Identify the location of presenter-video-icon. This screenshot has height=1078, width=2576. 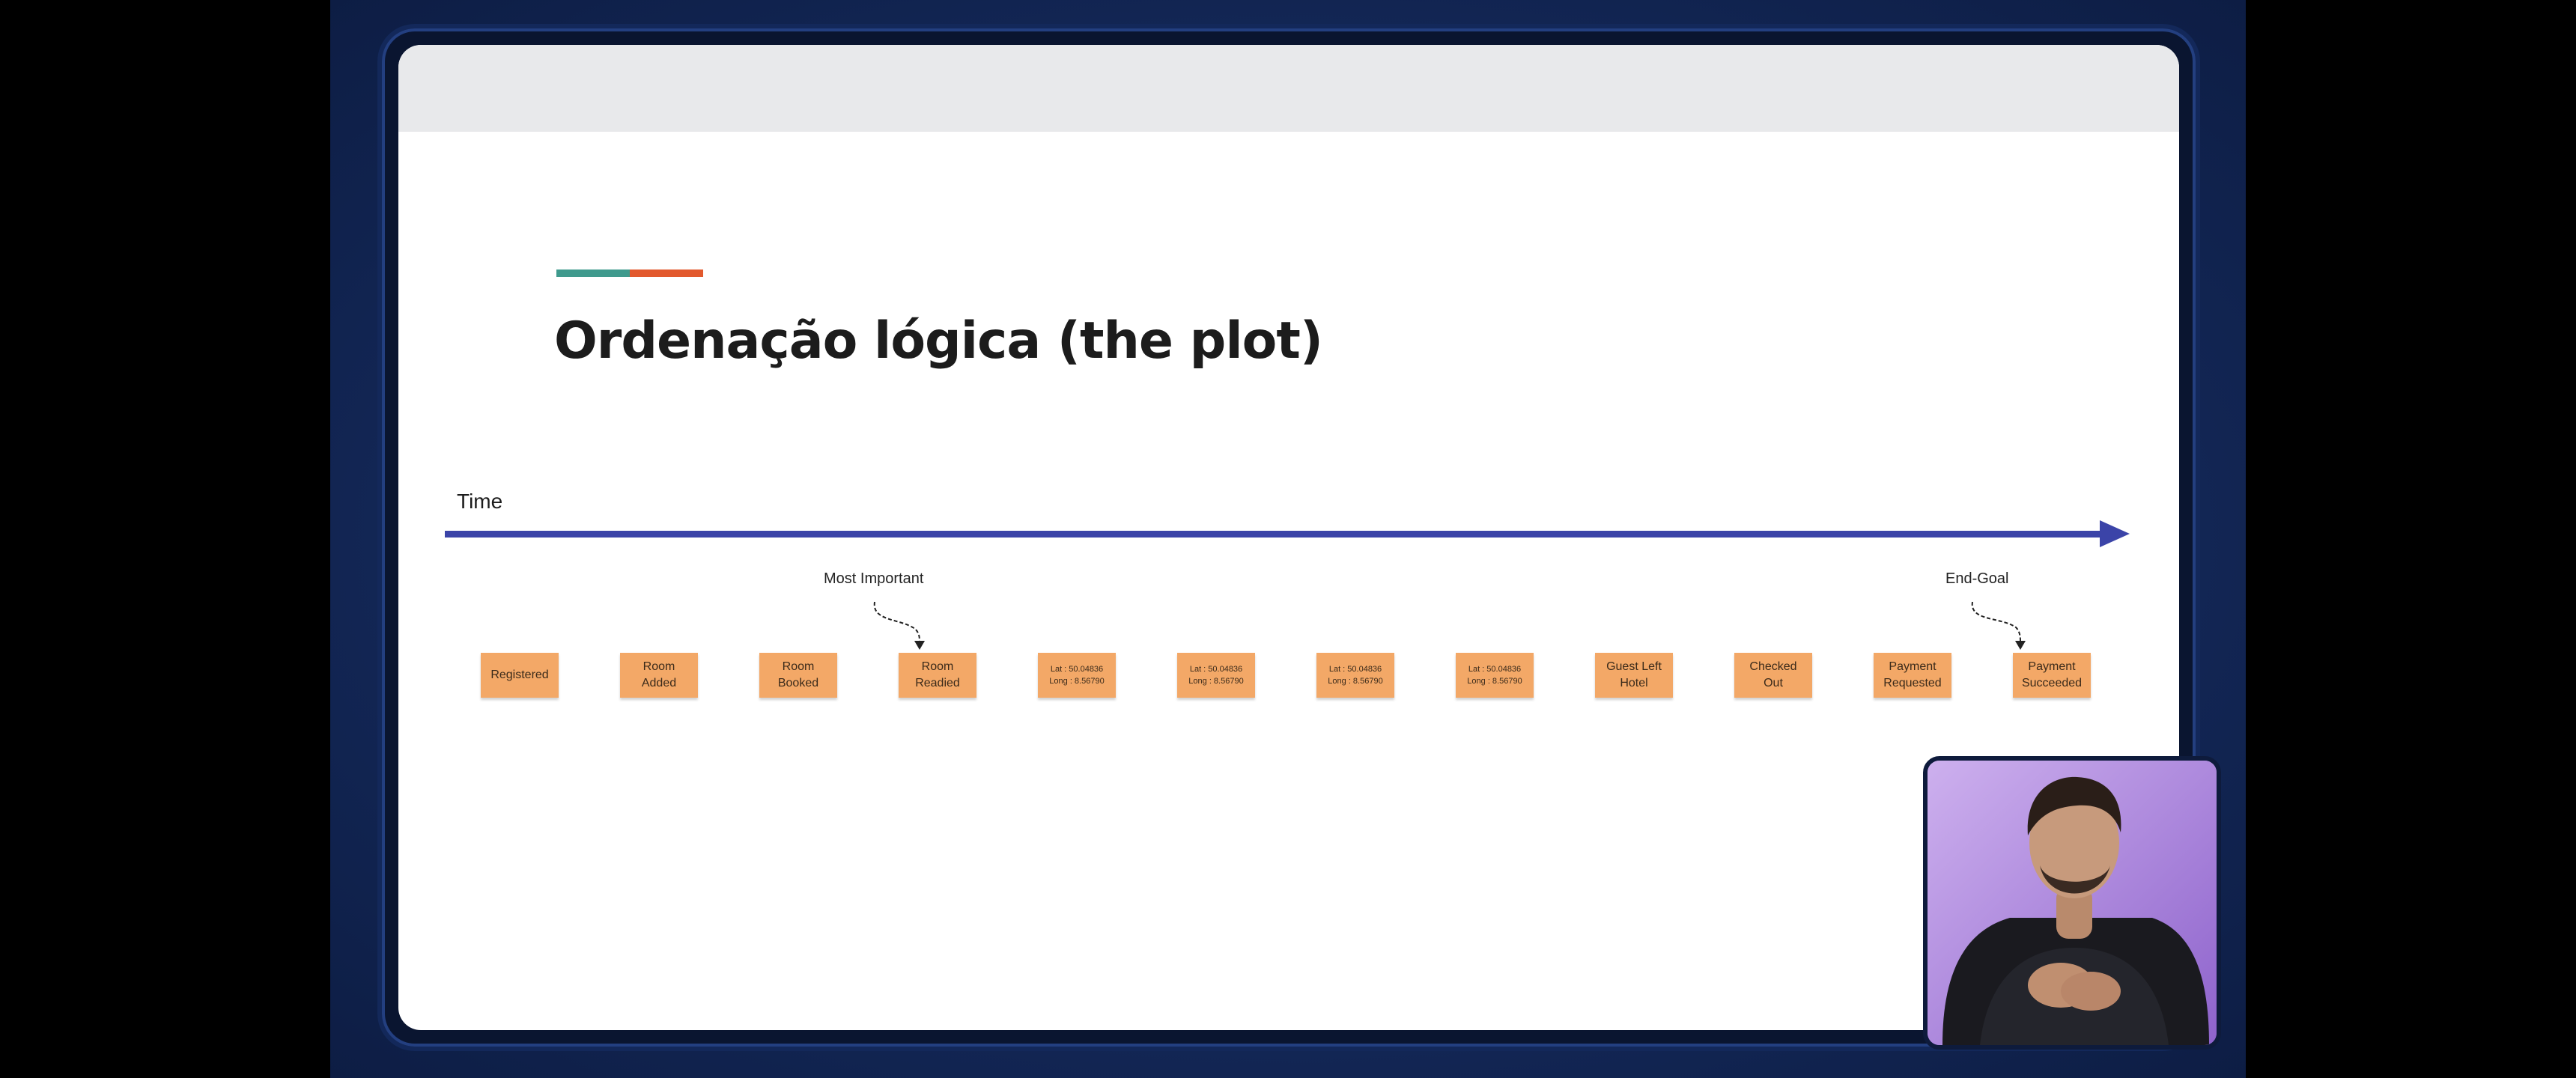
(2072, 903).